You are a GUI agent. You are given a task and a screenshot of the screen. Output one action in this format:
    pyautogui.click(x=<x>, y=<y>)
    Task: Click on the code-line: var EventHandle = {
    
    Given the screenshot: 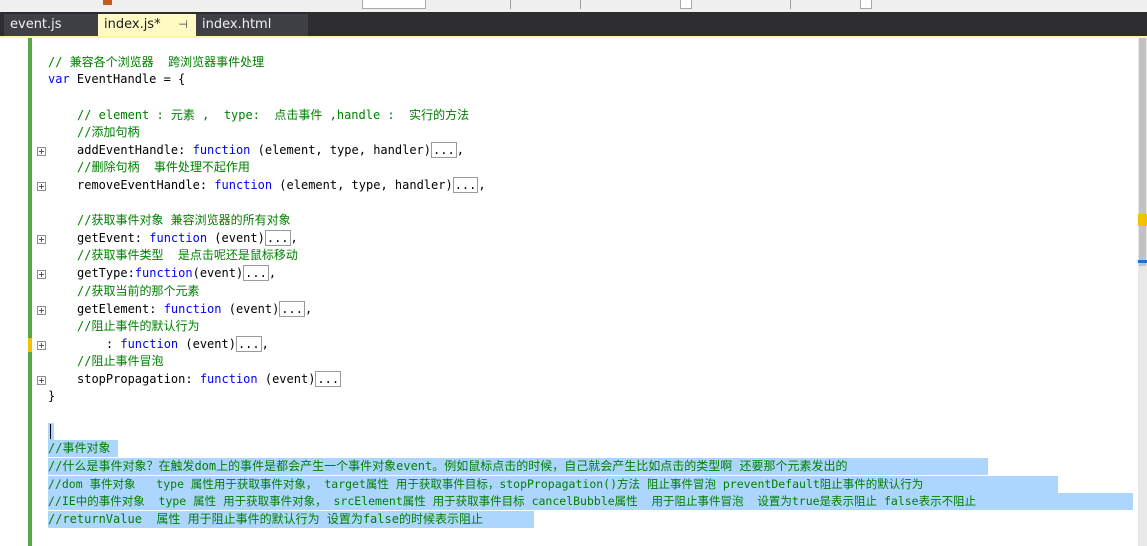 What is the action you would take?
    pyautogui.click(x=116, y=79)
    